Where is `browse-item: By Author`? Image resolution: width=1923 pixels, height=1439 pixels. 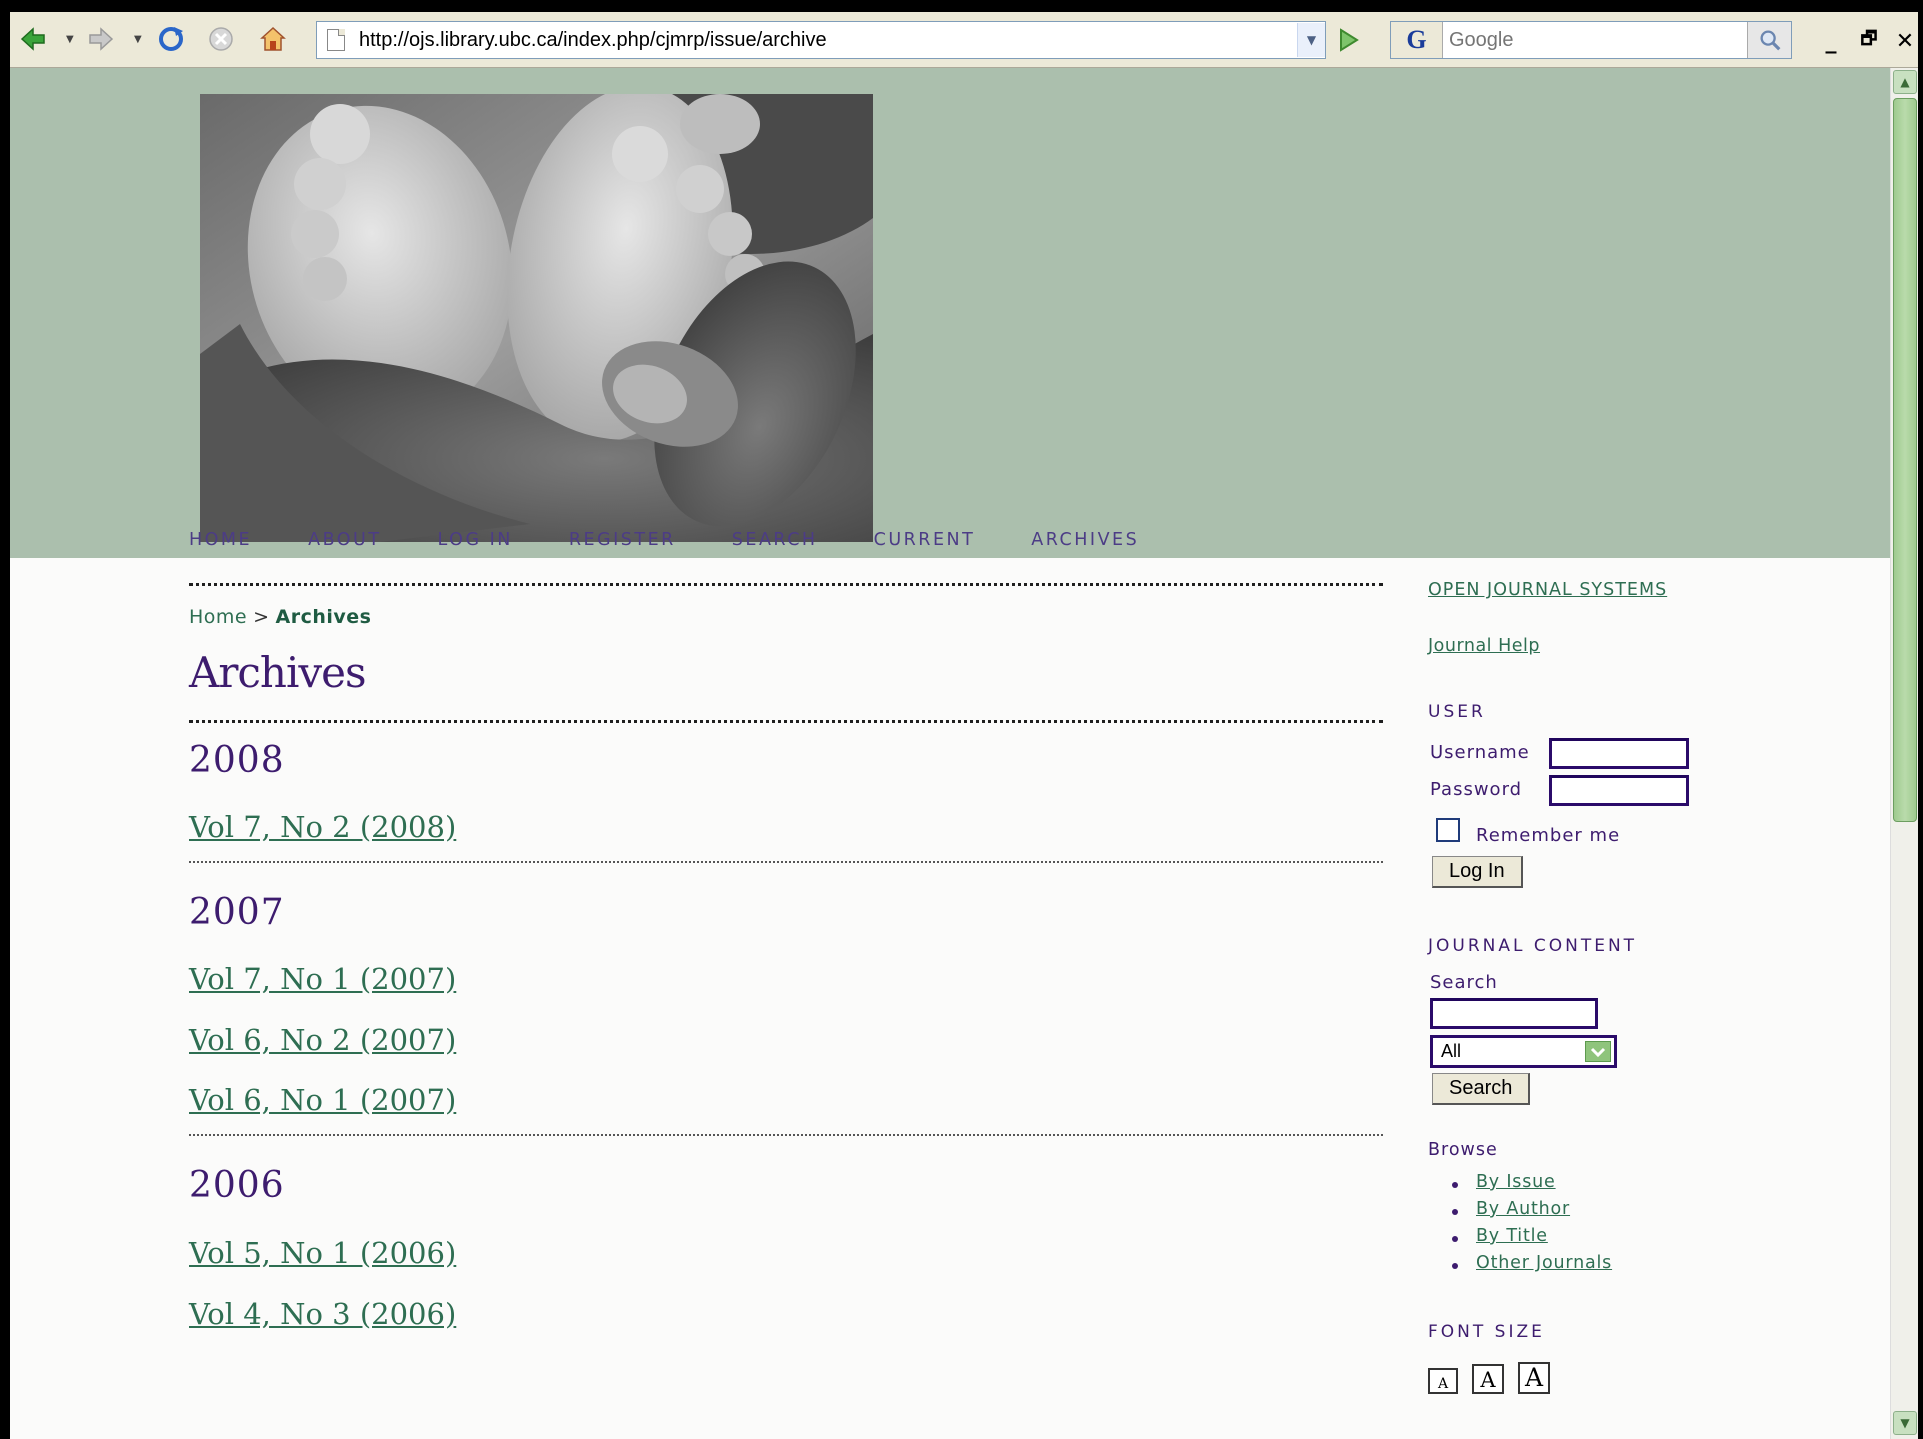
browse-item: By Author is located at coordinates (1532, 1212).